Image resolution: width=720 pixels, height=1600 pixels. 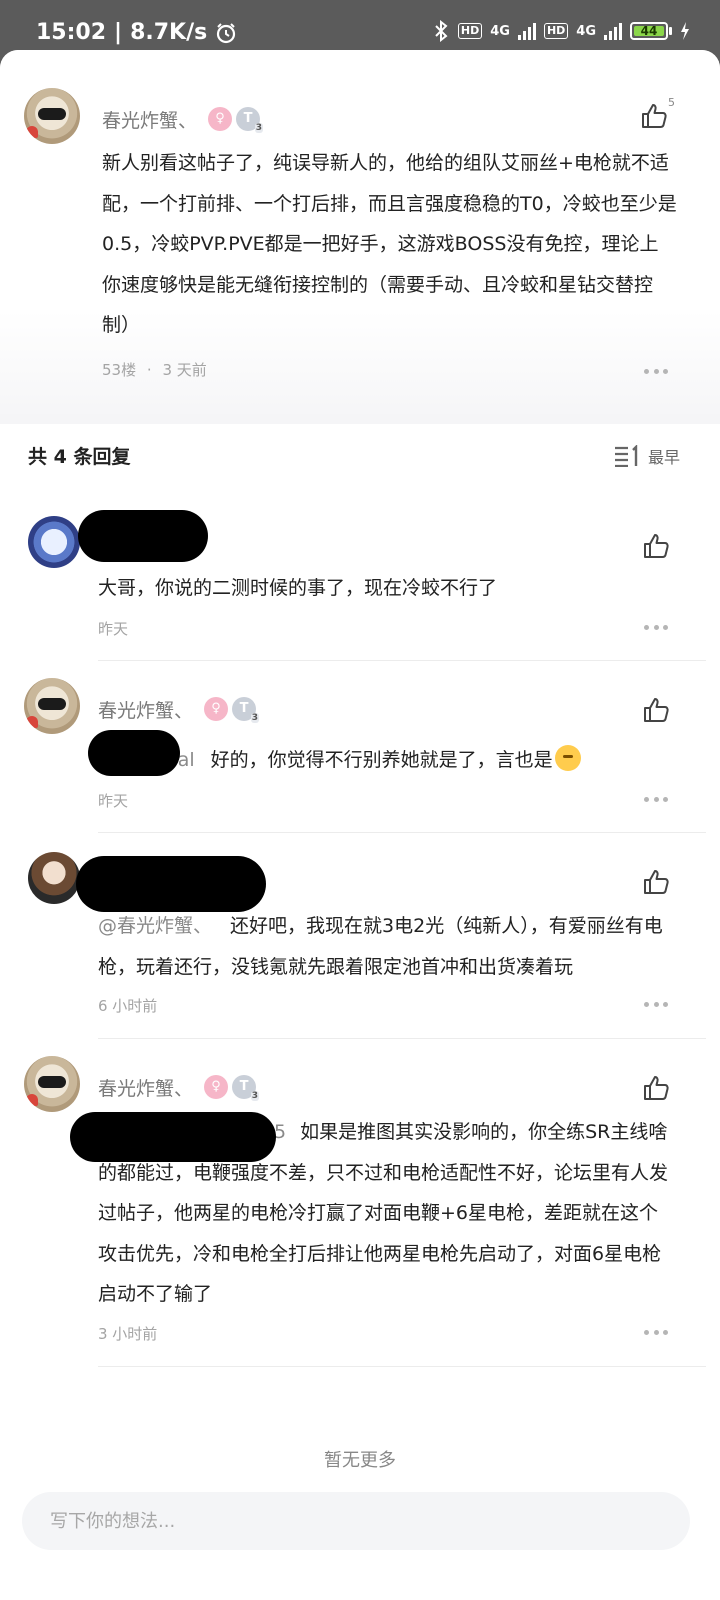 I want to click on comment-input-bar, so click(x=360, y=1534).